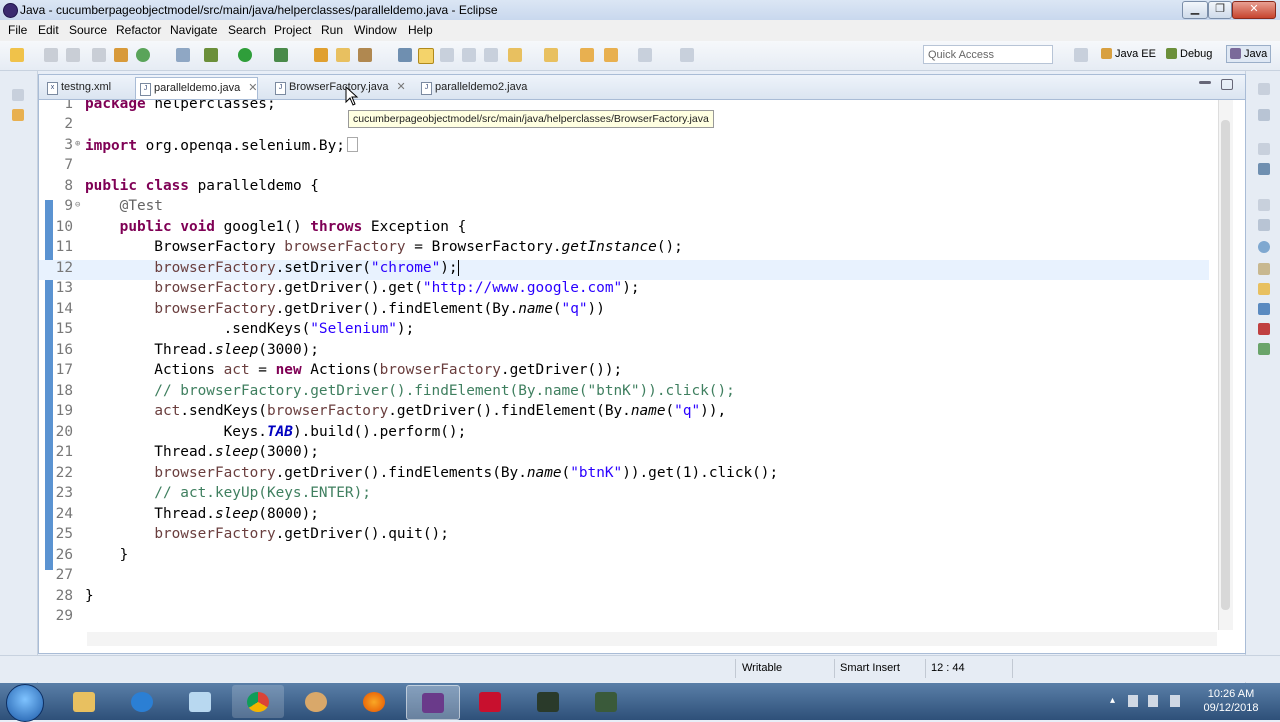 This screenshot has height=722, width=1280. I want to click on junit-icon, so click(1264, 329).